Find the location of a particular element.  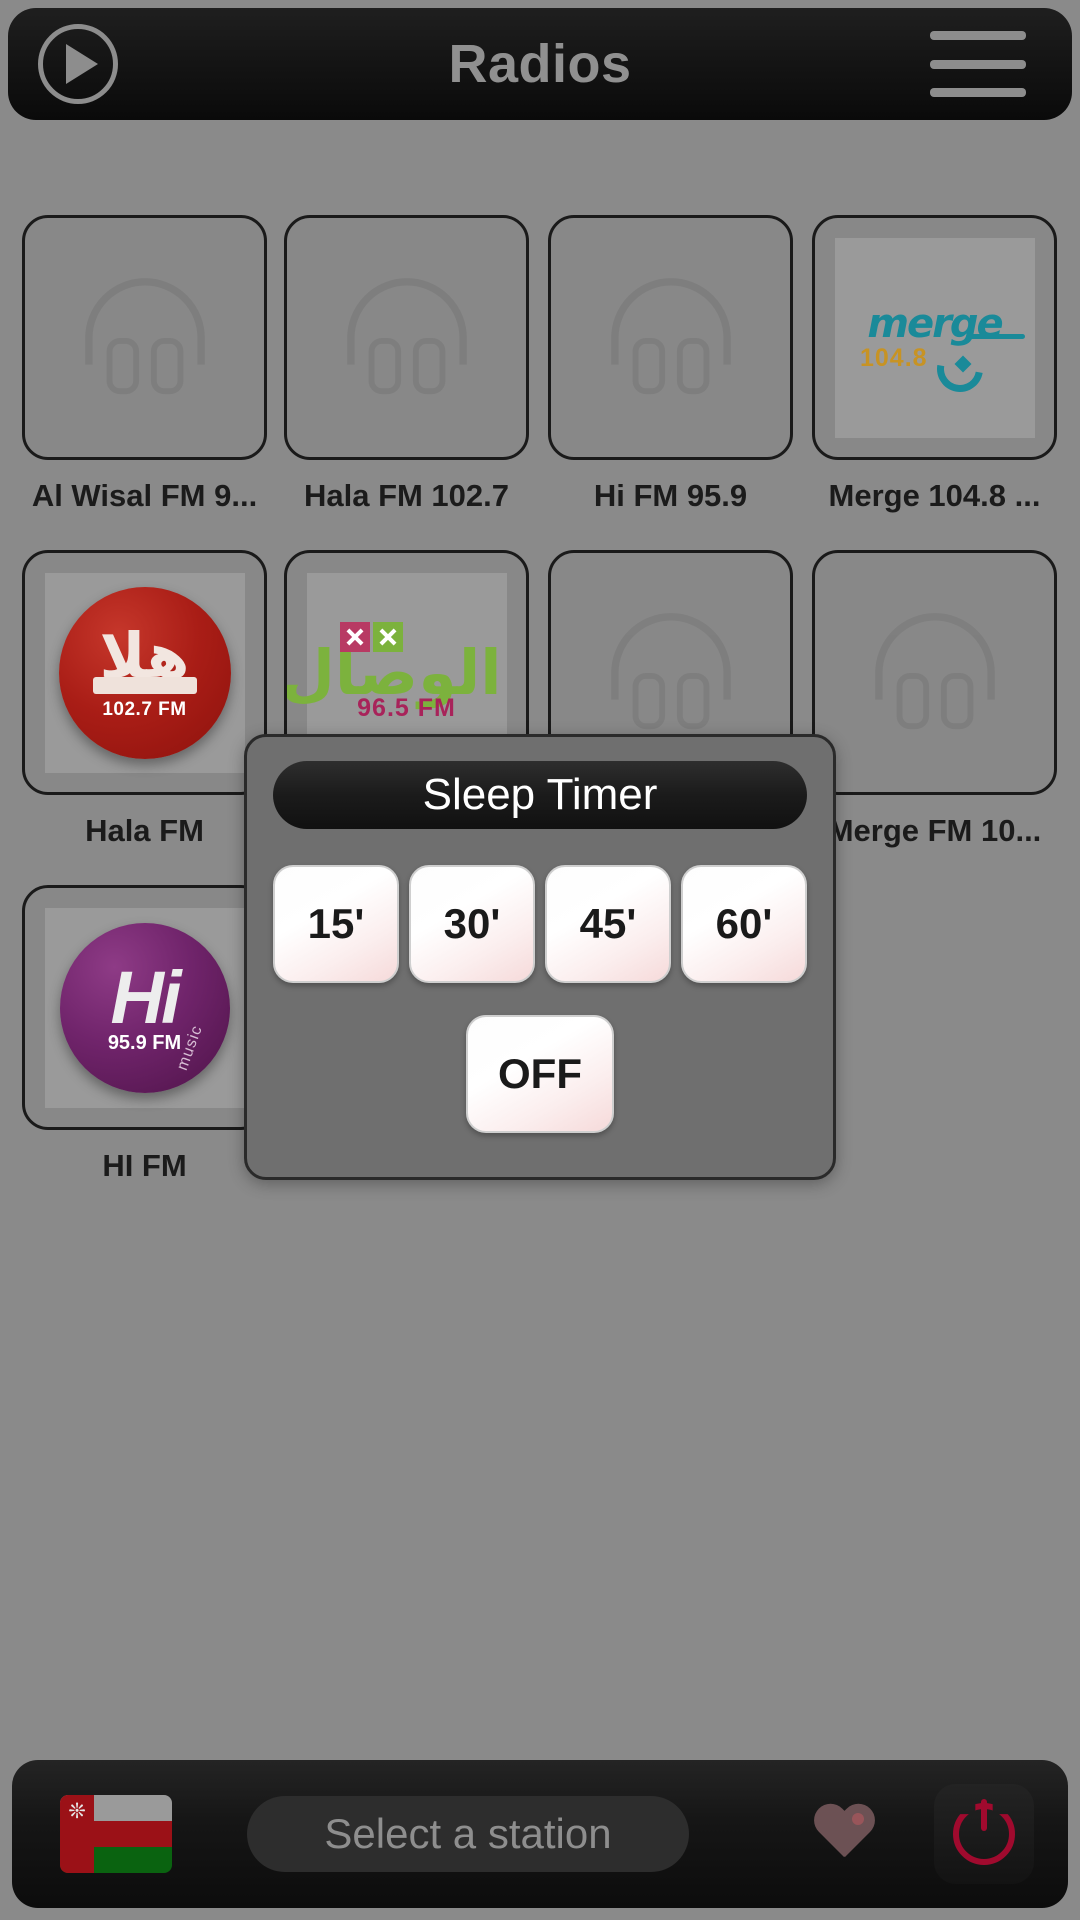

dialog-title-bar: Sleep Timer is located at coordinates (540, 795).